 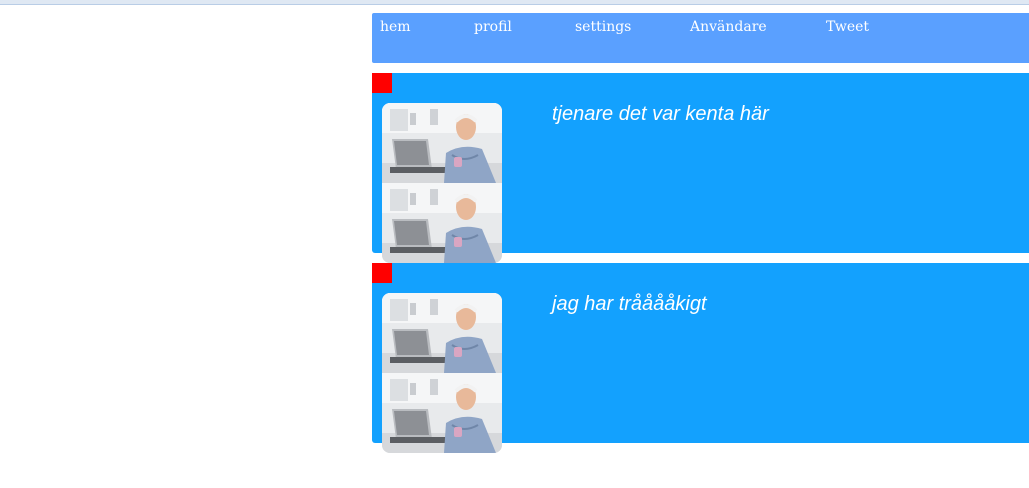 What do you see at coordinates (603, 27) in the screenshot?
I see `nav-link-settings: settings` at bounding box center [603, 27].